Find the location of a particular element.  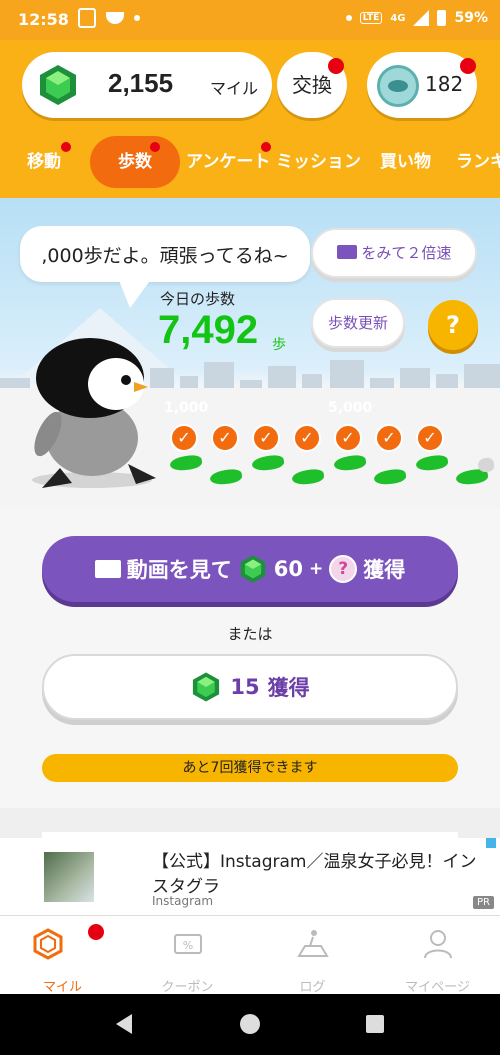

tab-move: 移動 is located at coordinates (49, 162).